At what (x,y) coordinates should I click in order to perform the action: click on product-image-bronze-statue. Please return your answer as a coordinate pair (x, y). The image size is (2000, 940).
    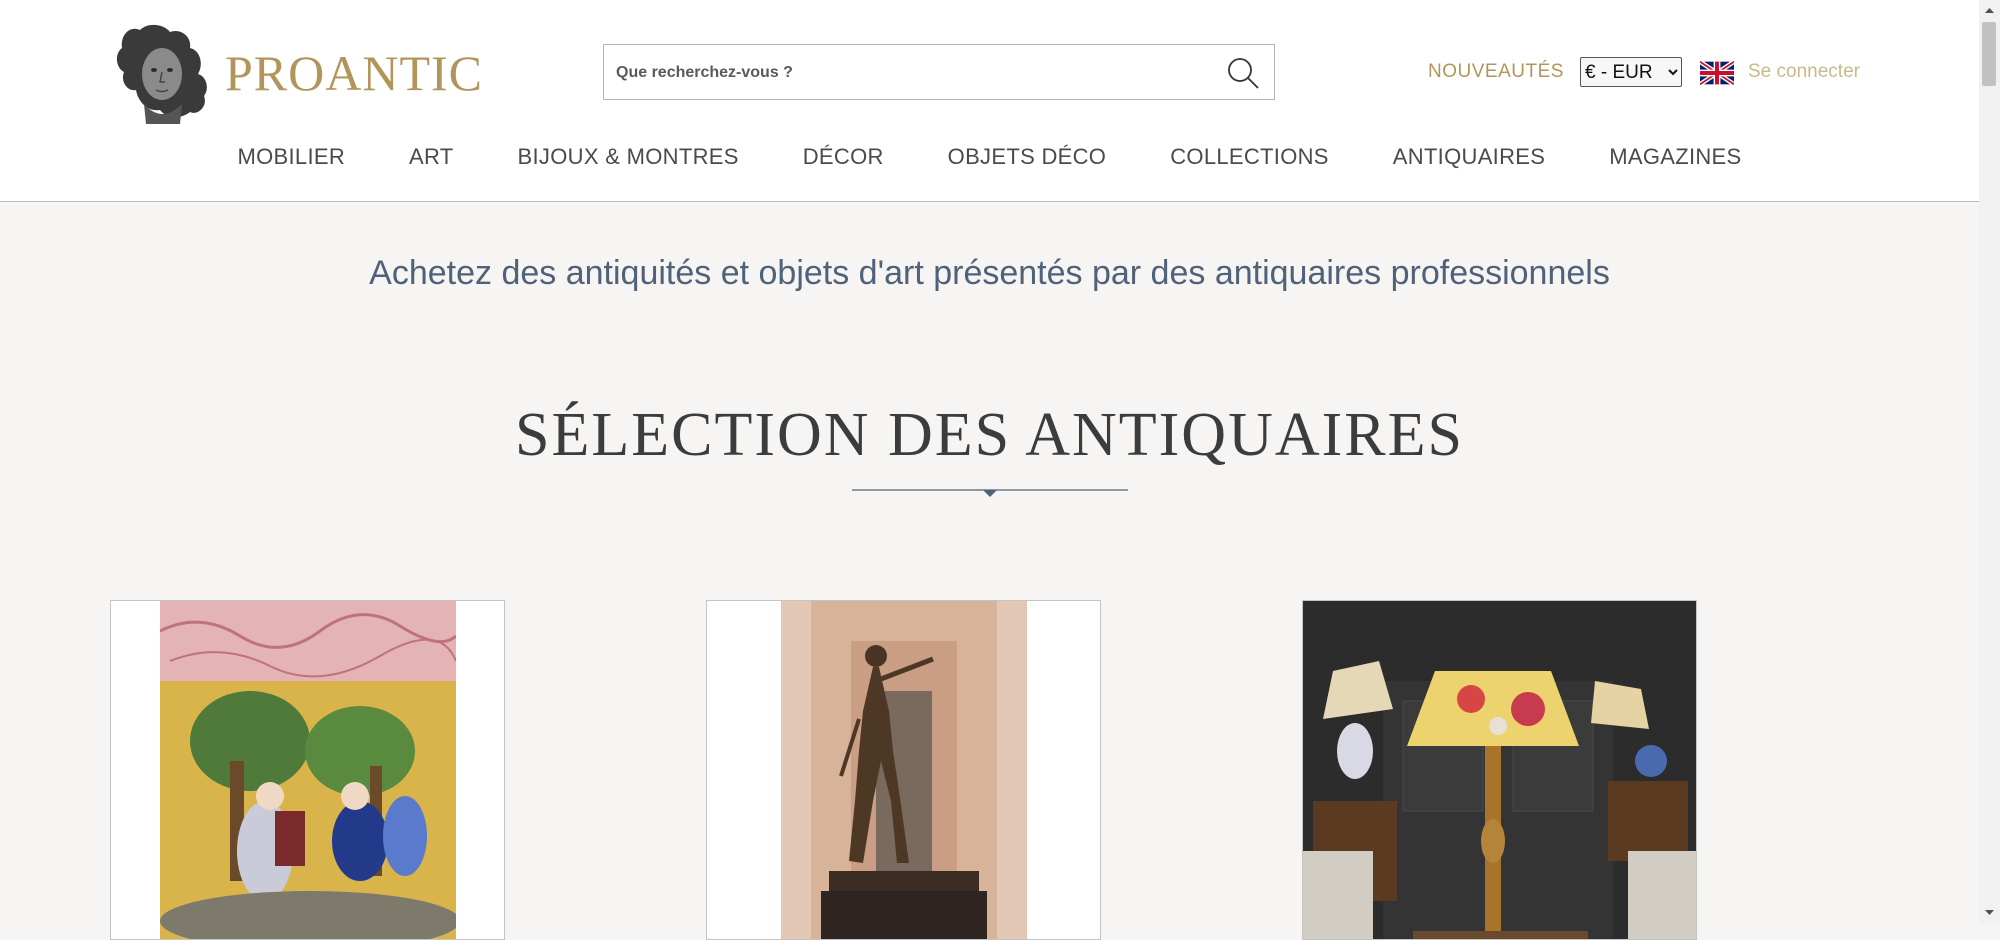
    Looking at the image, I should click on (904, 770).